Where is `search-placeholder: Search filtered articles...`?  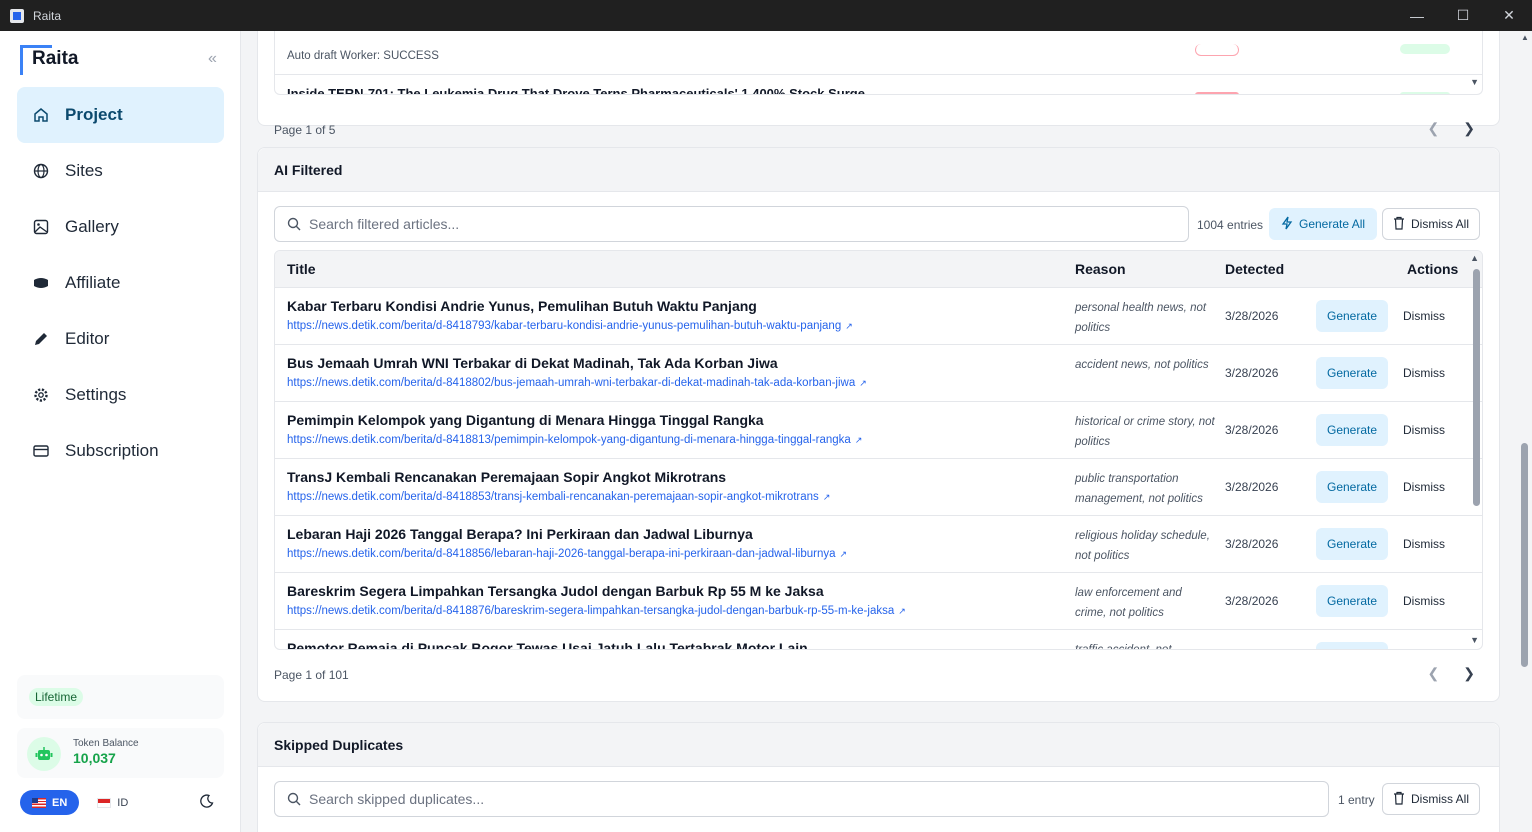 search-placeholder: Search filtered articles... is located at coordinates (384, 224).